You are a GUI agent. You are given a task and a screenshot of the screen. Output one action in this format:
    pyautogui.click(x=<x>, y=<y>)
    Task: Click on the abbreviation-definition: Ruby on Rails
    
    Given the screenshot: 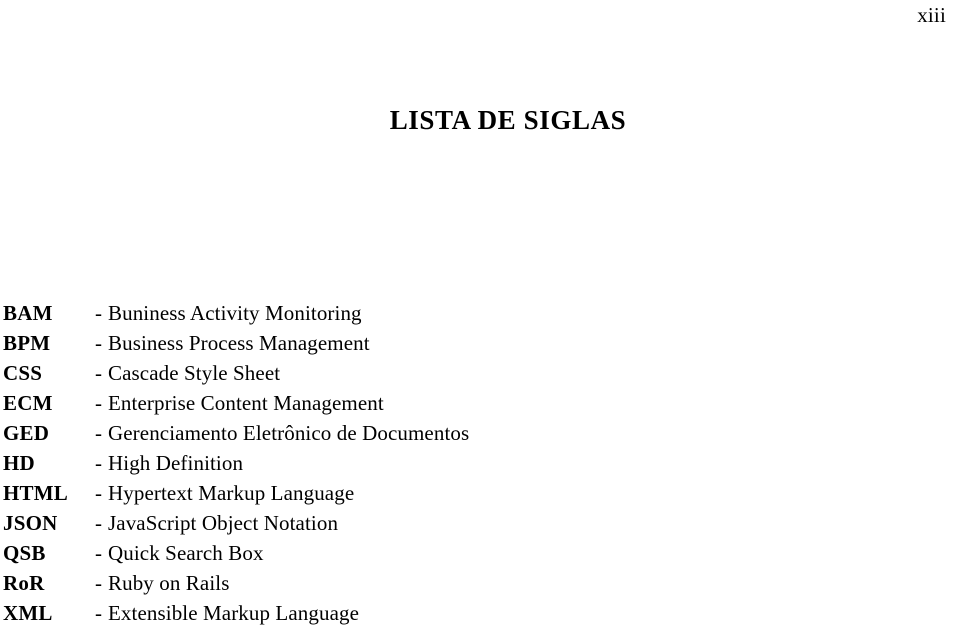 What is the action you would take?
    pyautogui.click(x=169, y=583)
    